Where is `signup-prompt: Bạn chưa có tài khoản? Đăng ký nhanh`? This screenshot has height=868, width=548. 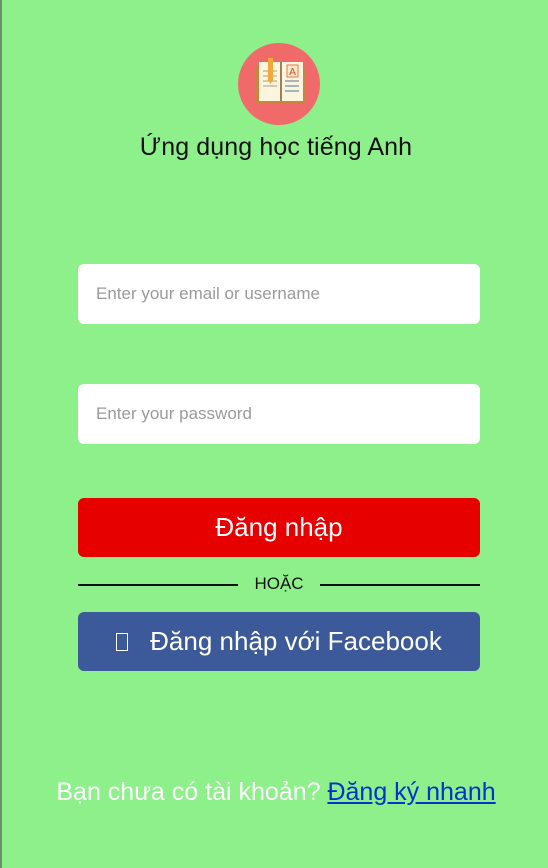
signup-prompt: Bạn chưa có tài khoản? Đăng ký nhanh is located at coordinates (275, 792).